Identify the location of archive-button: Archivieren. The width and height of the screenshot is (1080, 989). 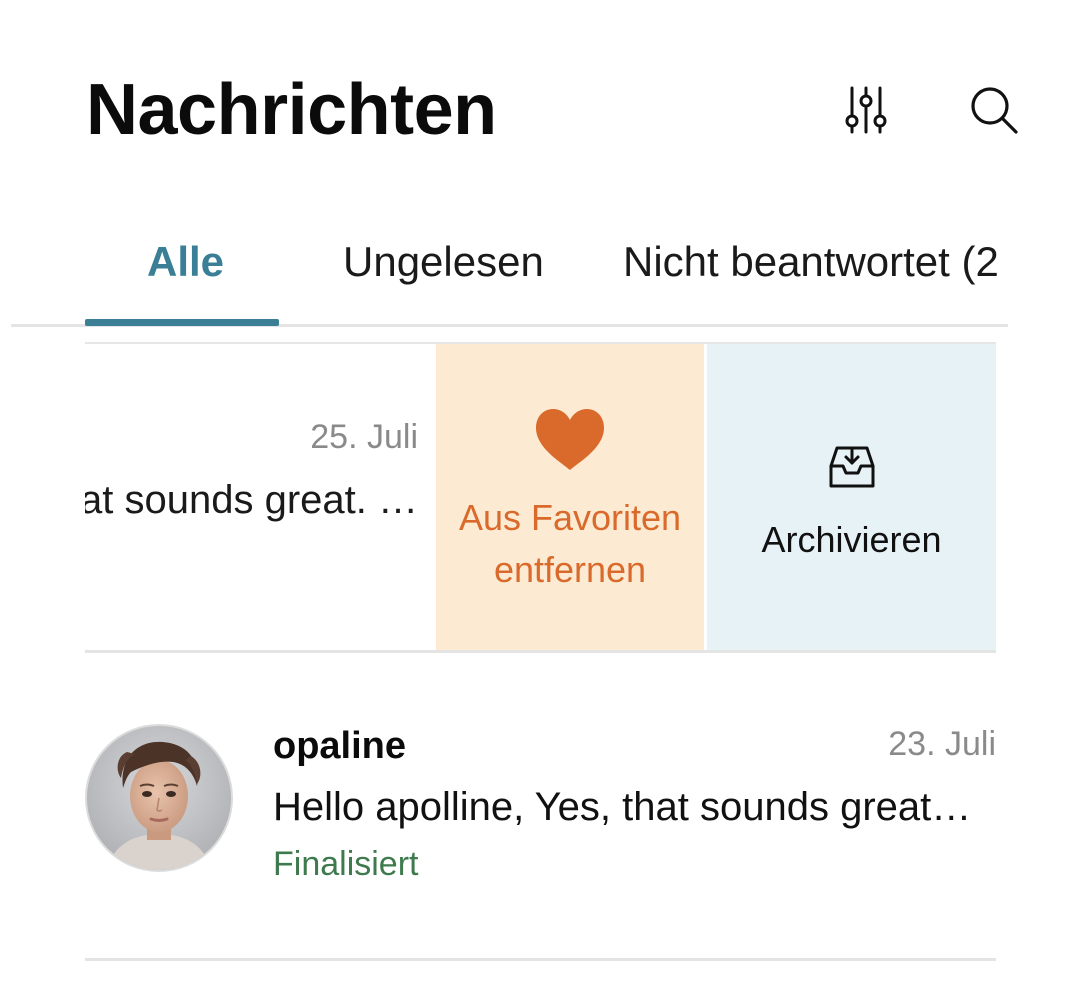
(851, 497).